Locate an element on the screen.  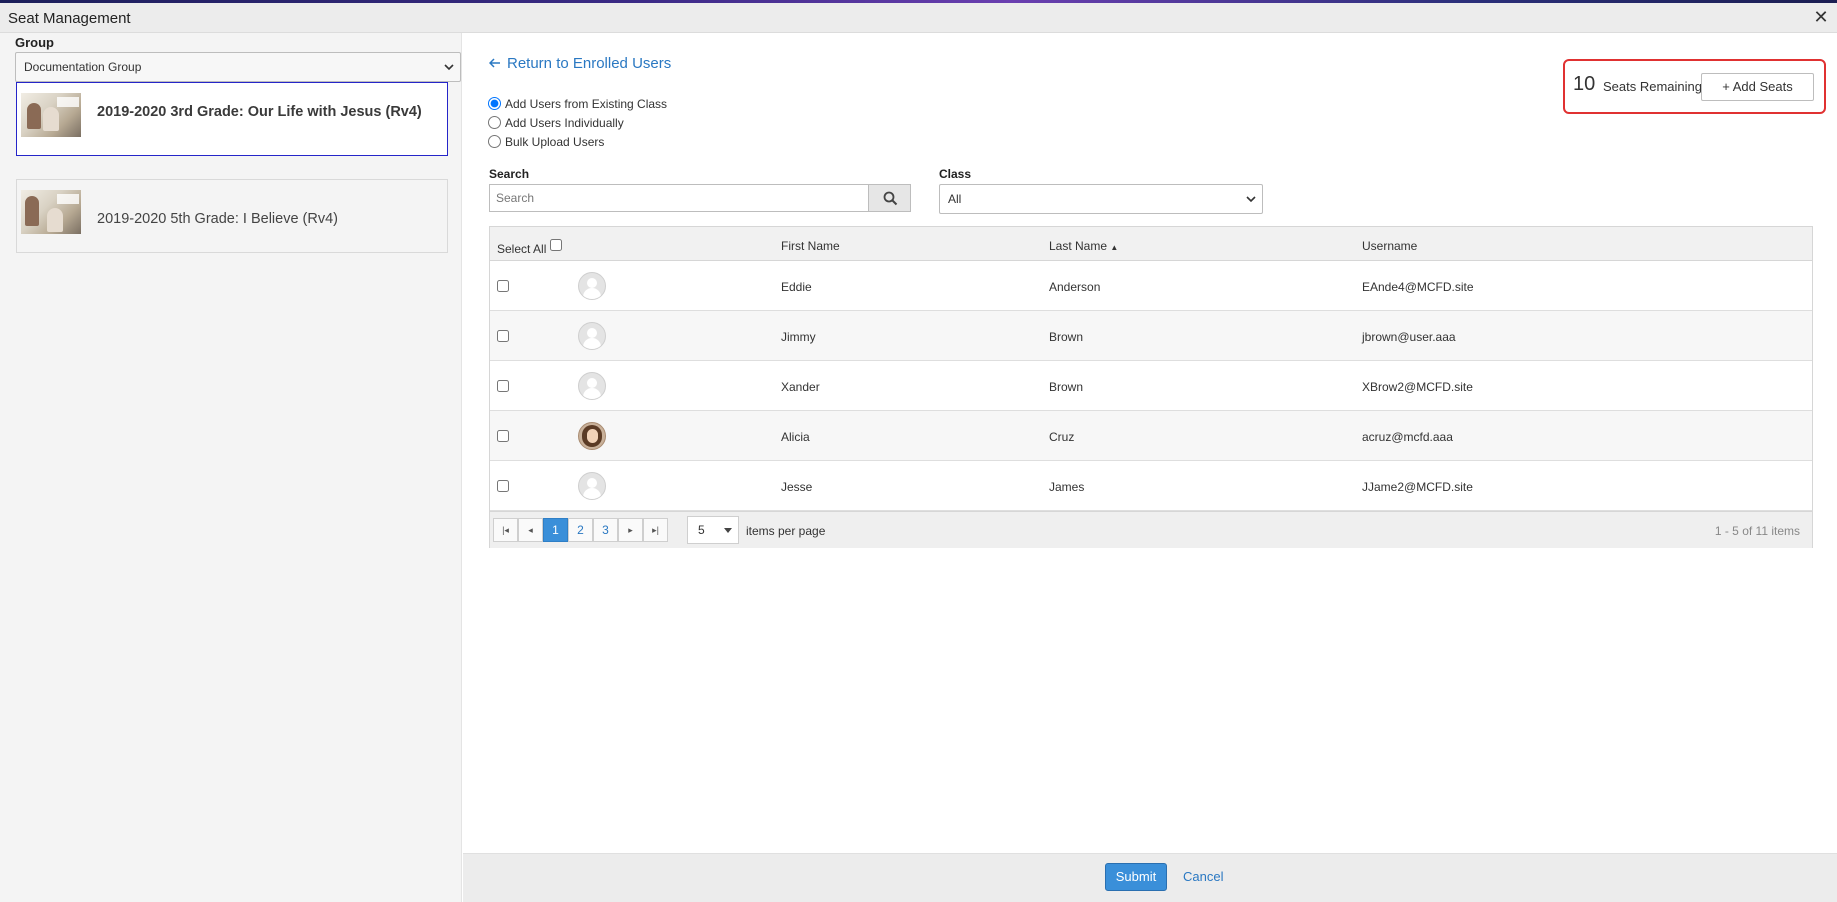
close-icon: ✕ is located at coordinates (1821, 17).